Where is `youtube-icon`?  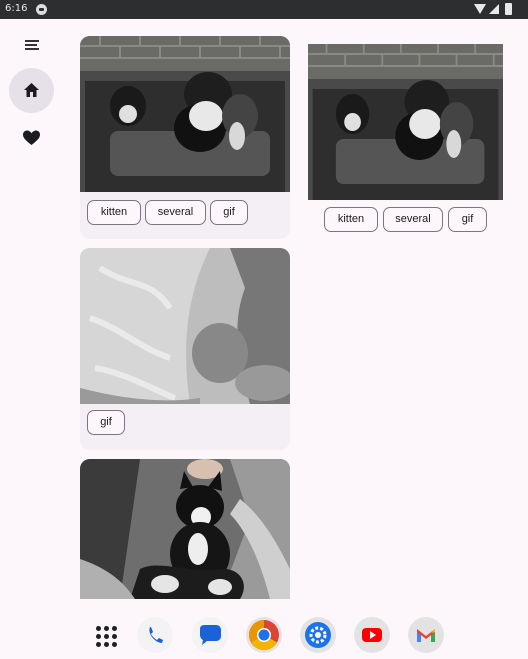 youtube-icon is located at coordinates (372, 635).